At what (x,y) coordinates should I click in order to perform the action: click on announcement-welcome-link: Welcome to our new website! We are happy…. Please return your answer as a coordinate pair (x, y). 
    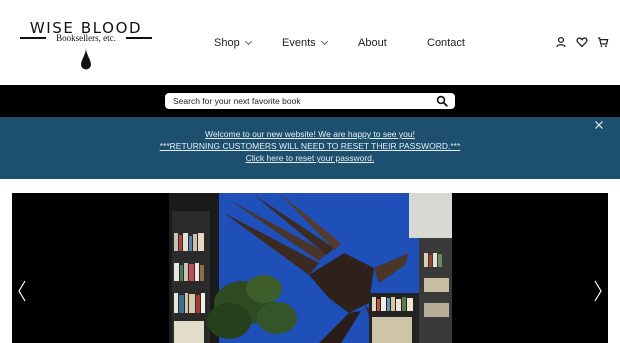
    Looking at the image, I should click on (310, 134).